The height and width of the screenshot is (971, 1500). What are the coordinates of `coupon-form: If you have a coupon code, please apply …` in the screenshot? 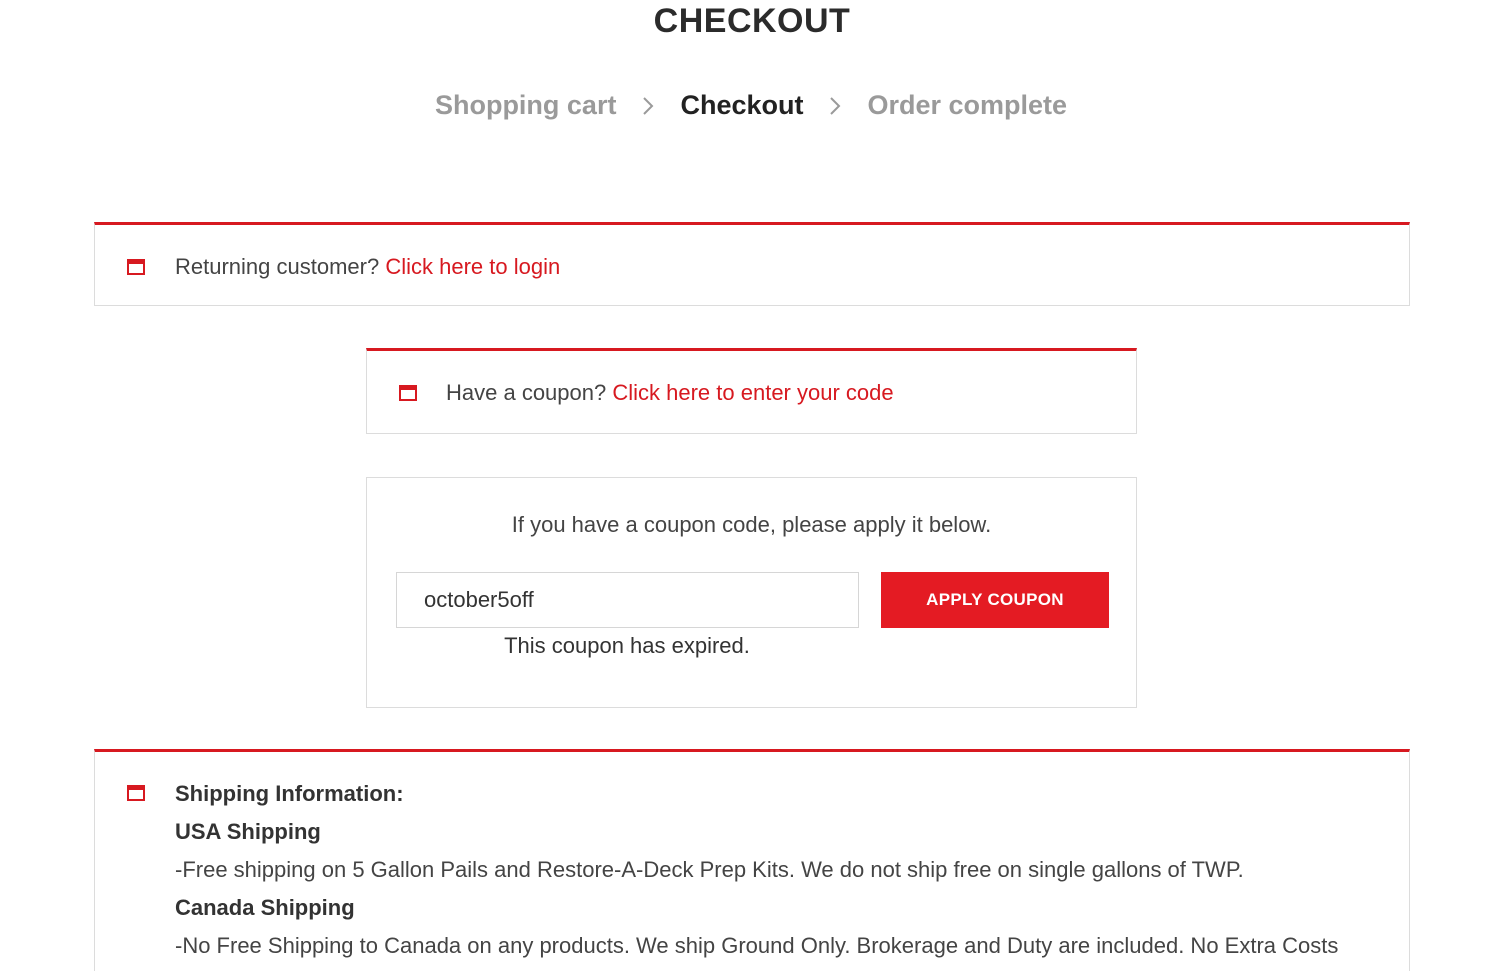 It's located at (751, 592).